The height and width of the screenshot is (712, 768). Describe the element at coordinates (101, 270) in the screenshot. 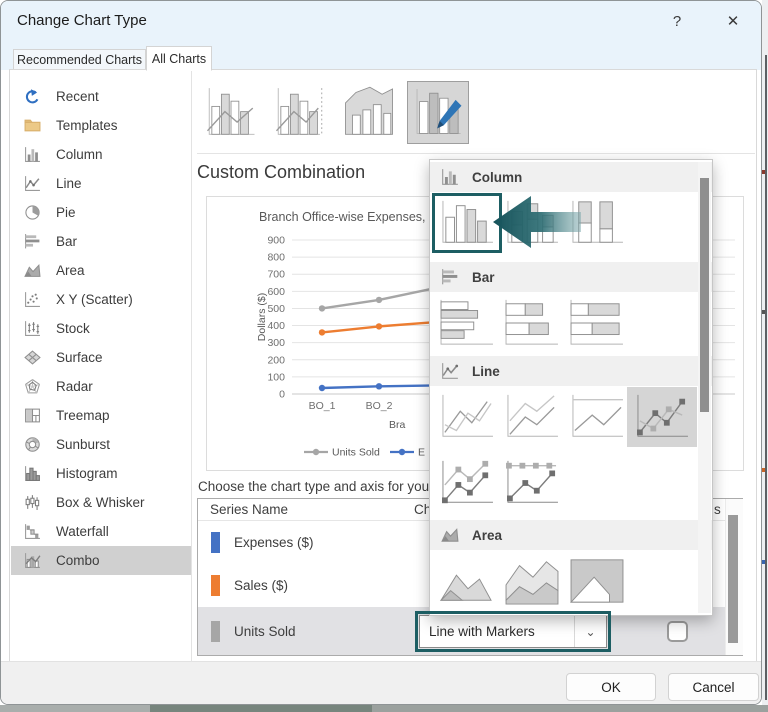

I see `sidebar-item-area: Area` at that location.